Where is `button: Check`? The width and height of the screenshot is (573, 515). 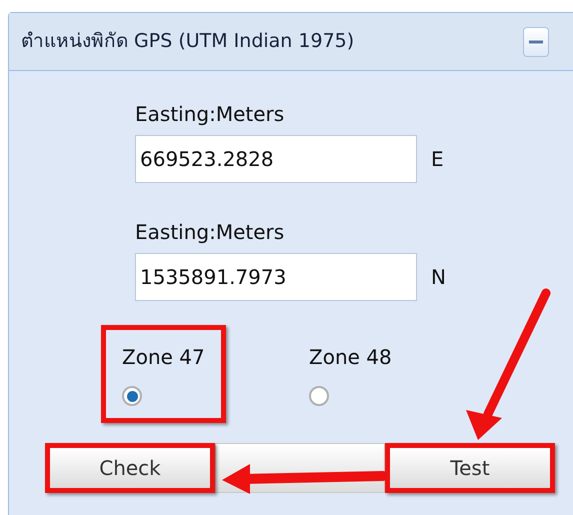
button: Check is located at coordinates (130, 468).